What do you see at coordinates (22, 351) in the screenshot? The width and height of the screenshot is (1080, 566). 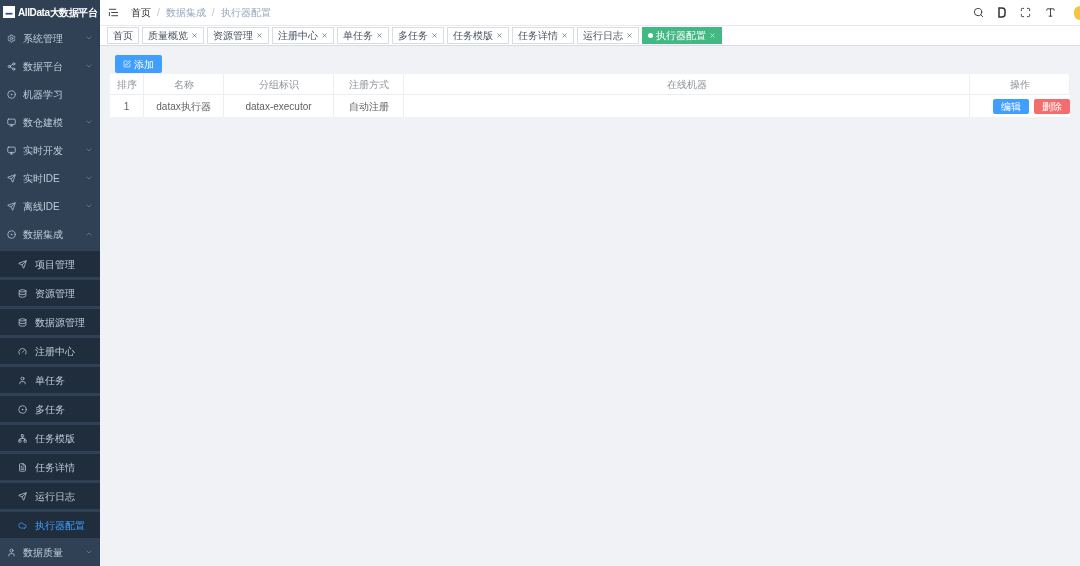 I see `gauge-icon` at bounding box center [22, 351].